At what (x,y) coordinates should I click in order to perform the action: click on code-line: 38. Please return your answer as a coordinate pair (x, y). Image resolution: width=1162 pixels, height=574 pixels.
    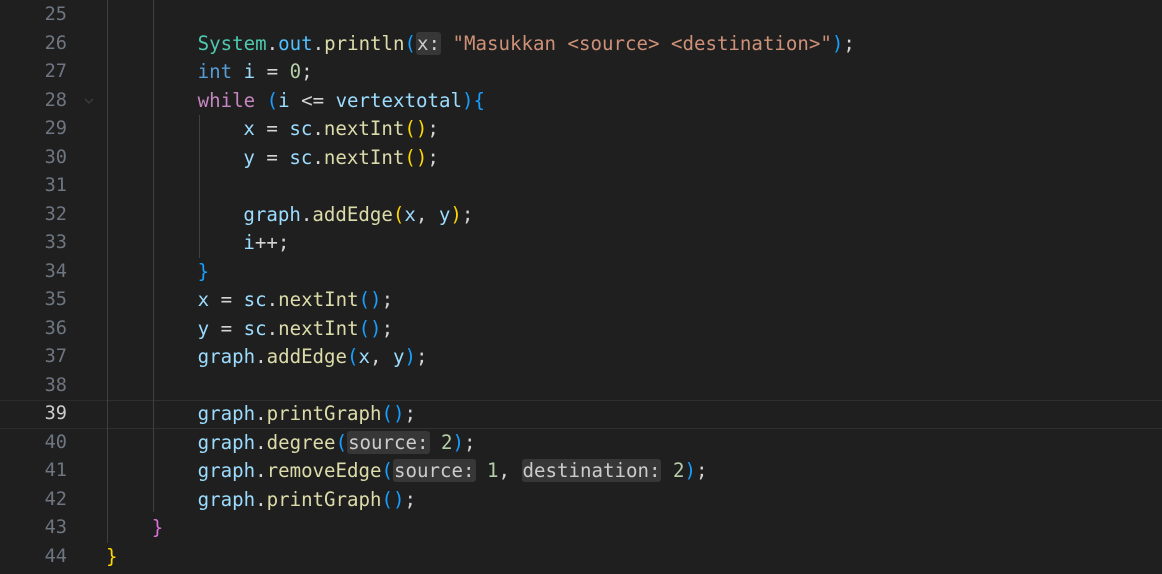
    Looking at the image, I should click on (581, 386).